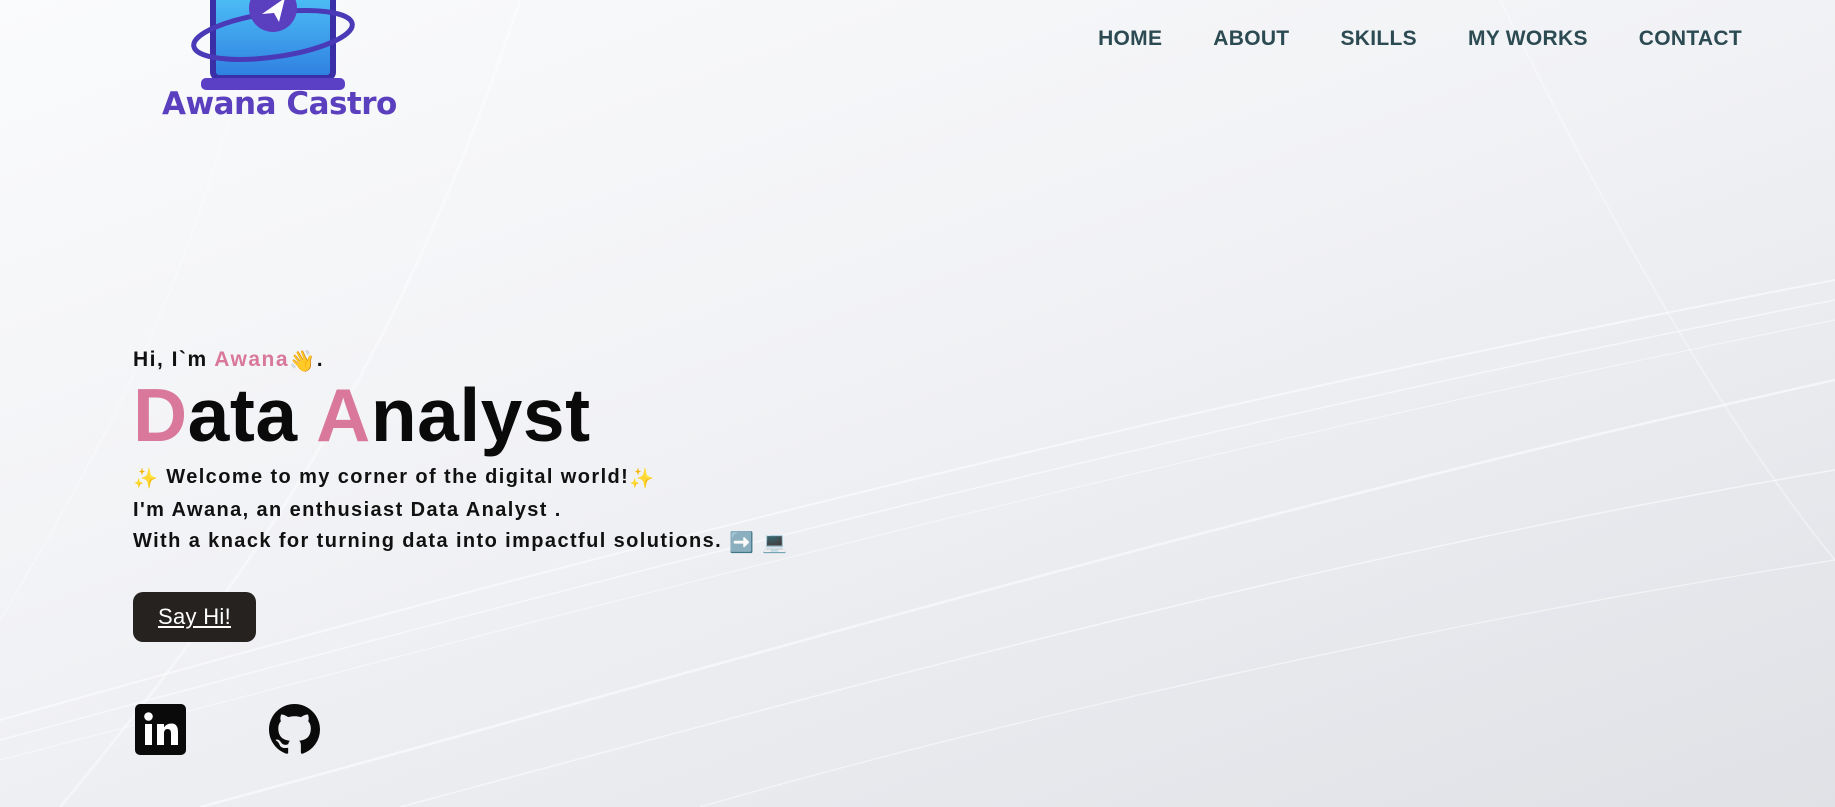  I want to click on title-word-rest-2: nalyst, so click(480, 415).